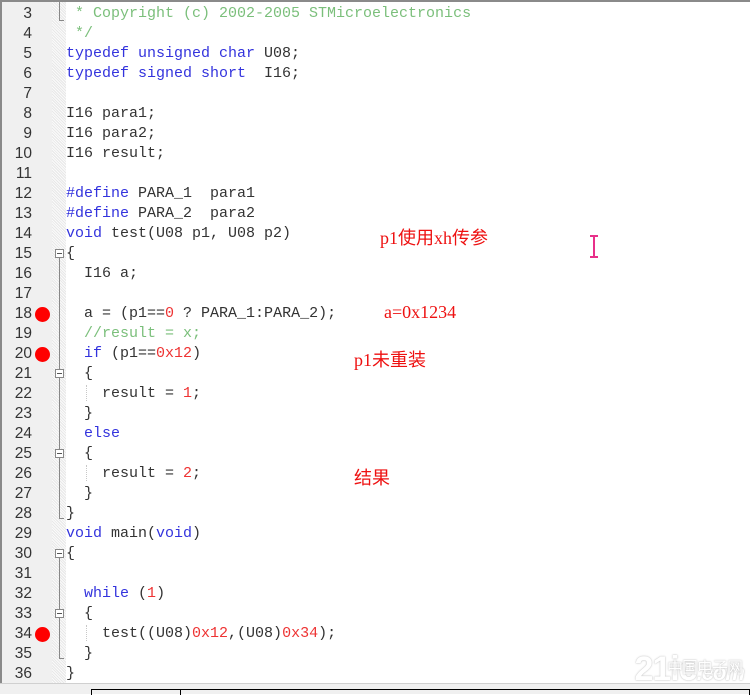 The height and width of the screenshot is (695, 750). Describe the element at coordinates (23, 273) in the screenshot. I see `line-number: 16` at that location.